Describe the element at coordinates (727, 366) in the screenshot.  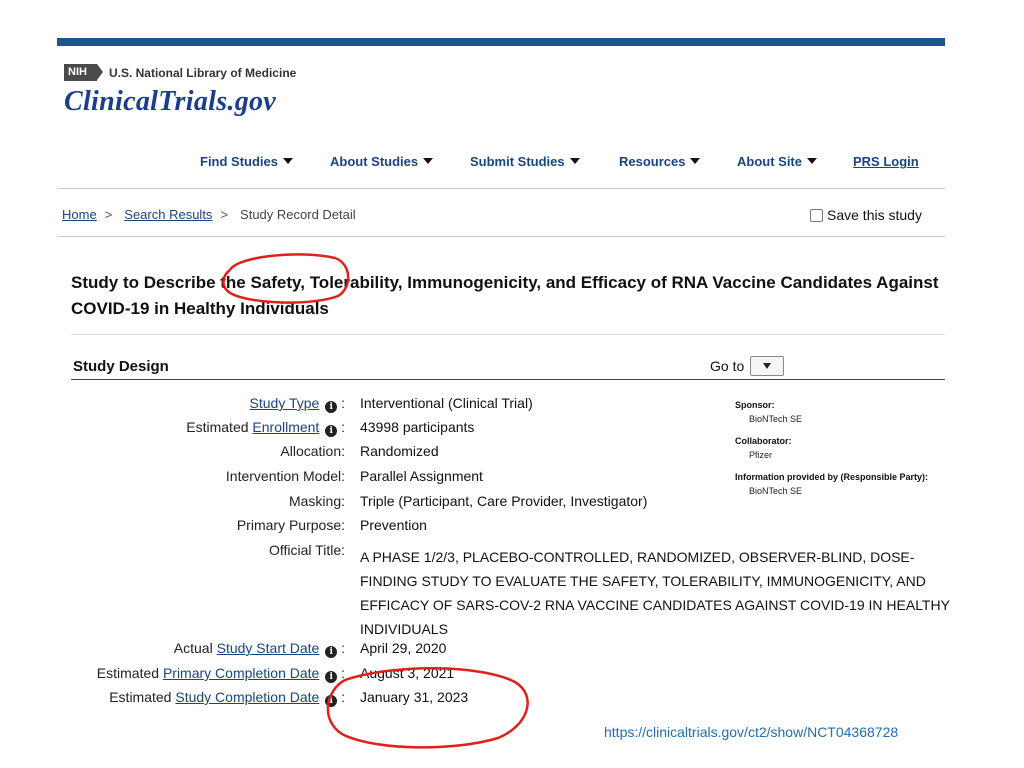
I see `goto-label: Go to` at that location.